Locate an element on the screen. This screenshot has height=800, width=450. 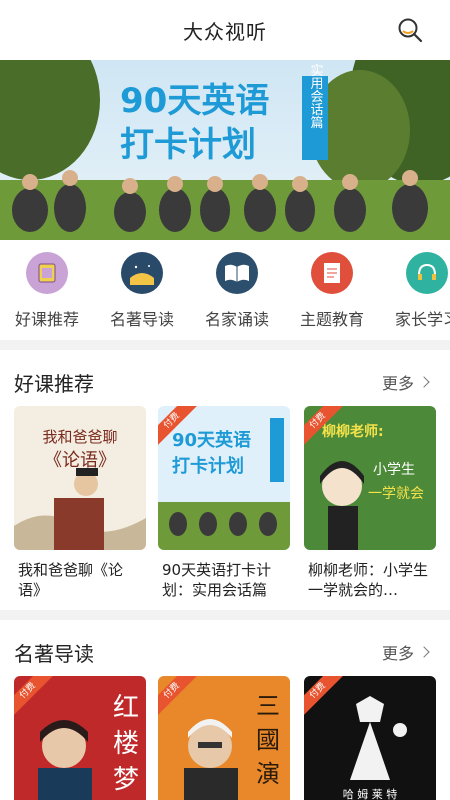
banner-side: 实用会话篇 is located at coordinates (316, 96).